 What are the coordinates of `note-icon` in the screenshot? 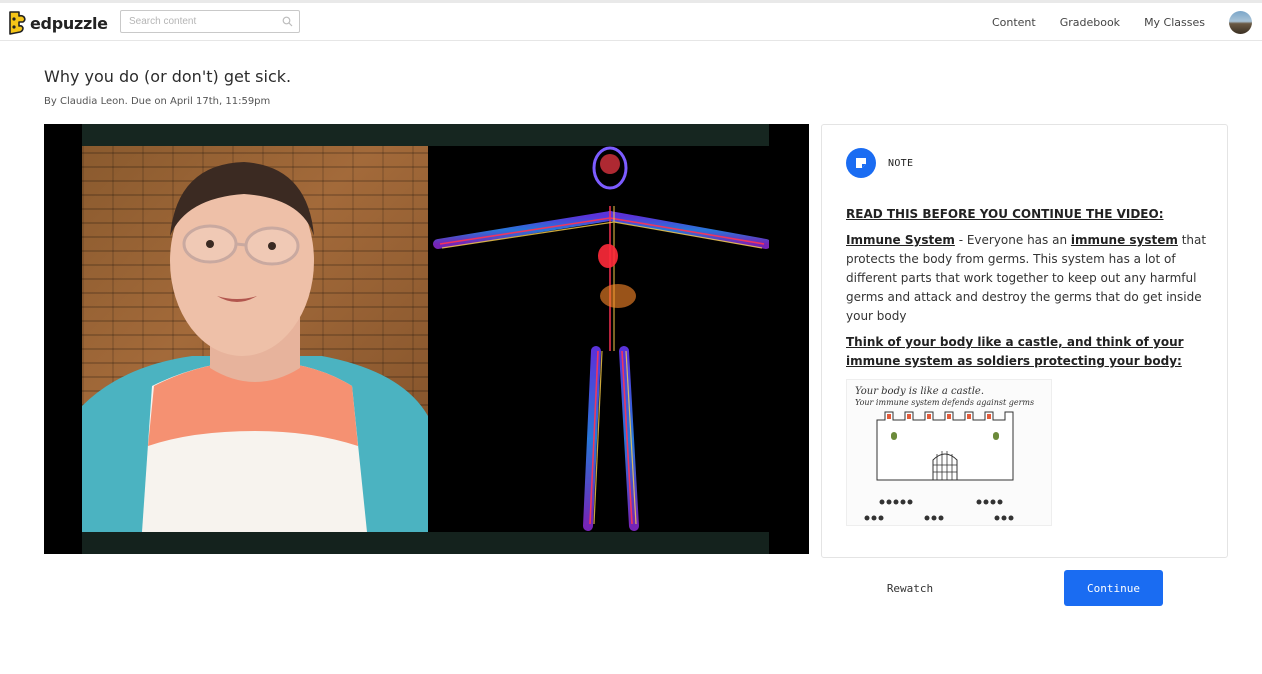 It's located at (861, 163).